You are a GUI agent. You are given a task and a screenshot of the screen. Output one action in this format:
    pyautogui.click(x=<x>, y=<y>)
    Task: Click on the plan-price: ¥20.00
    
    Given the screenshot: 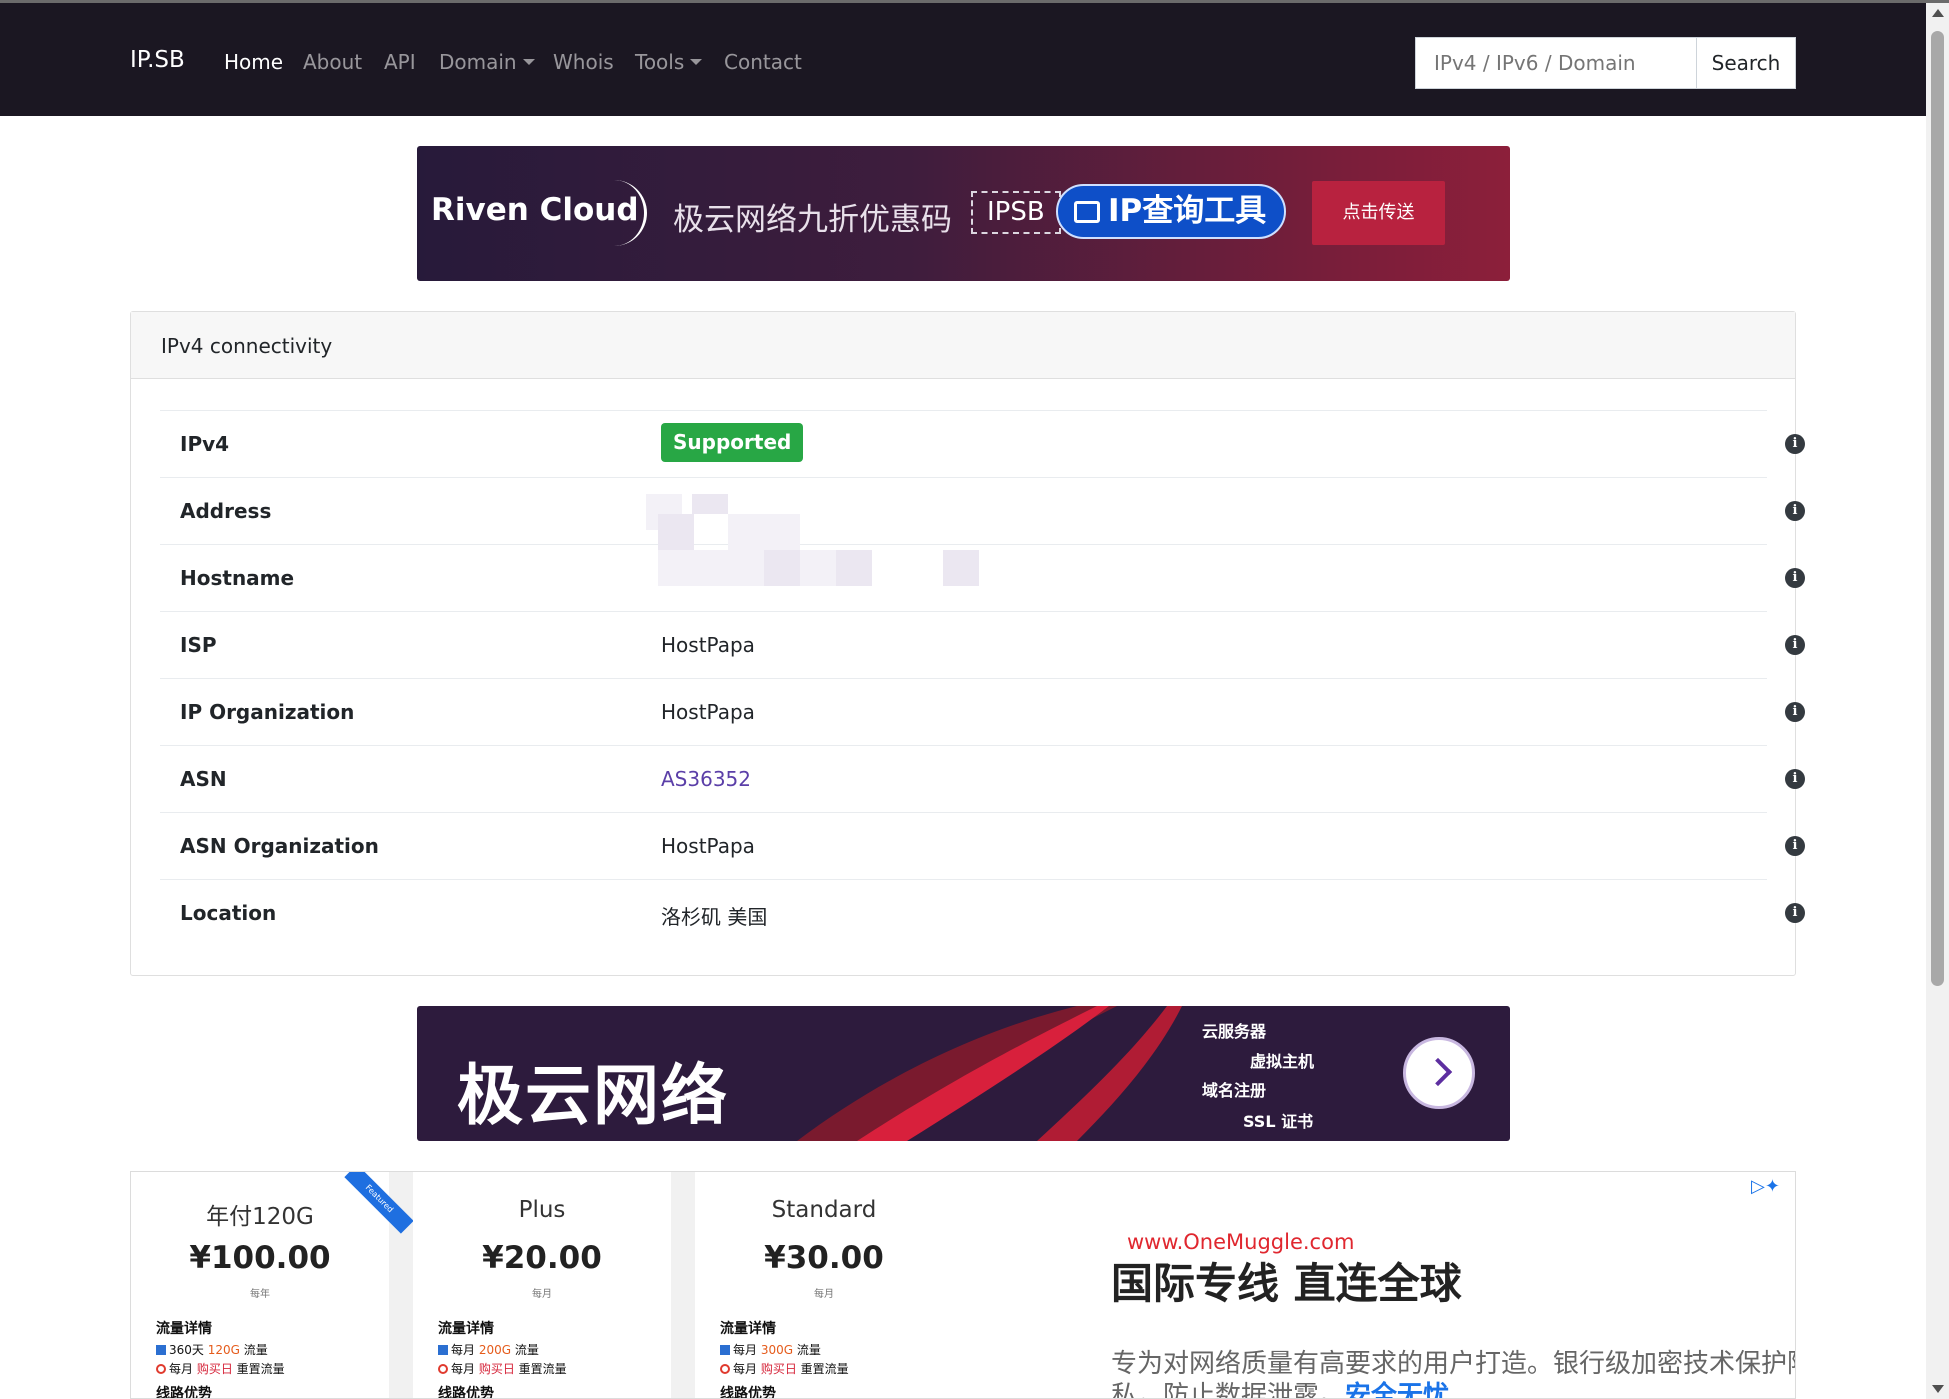 What is the action you would take?
    pyautogui.click(x=542, y=1258)
    